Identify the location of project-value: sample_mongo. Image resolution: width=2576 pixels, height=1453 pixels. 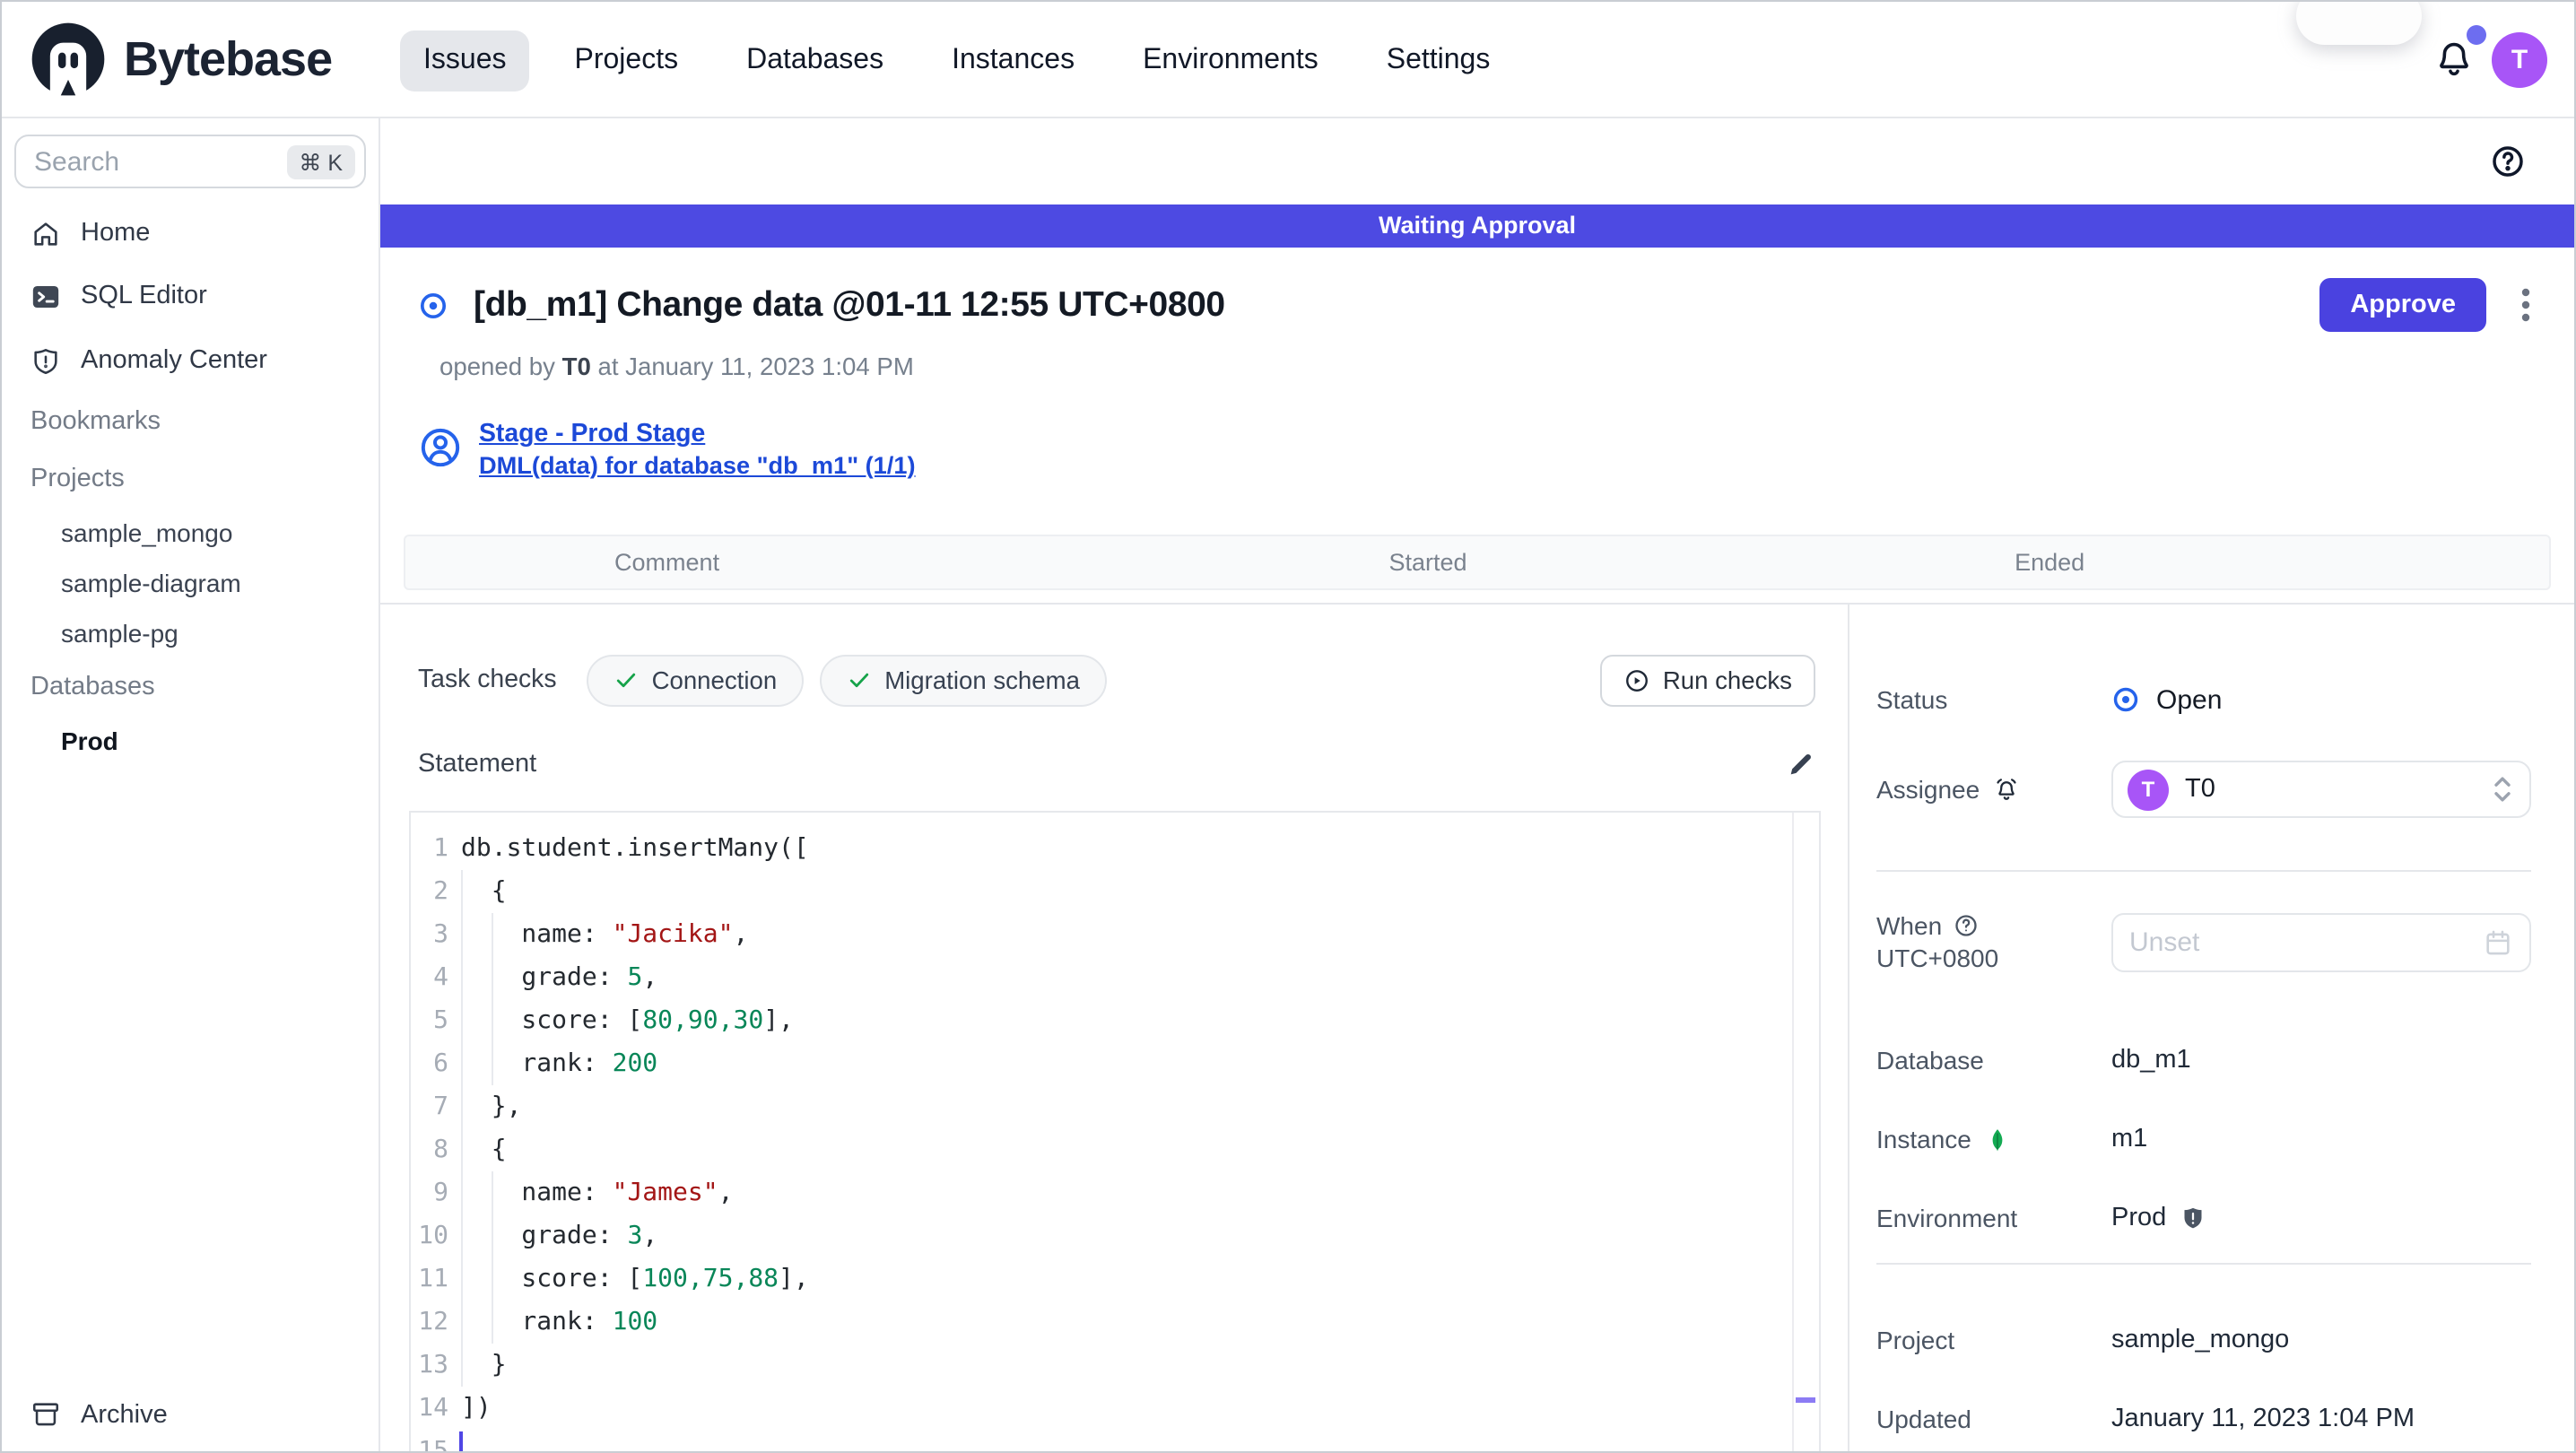
(2321, 1340).